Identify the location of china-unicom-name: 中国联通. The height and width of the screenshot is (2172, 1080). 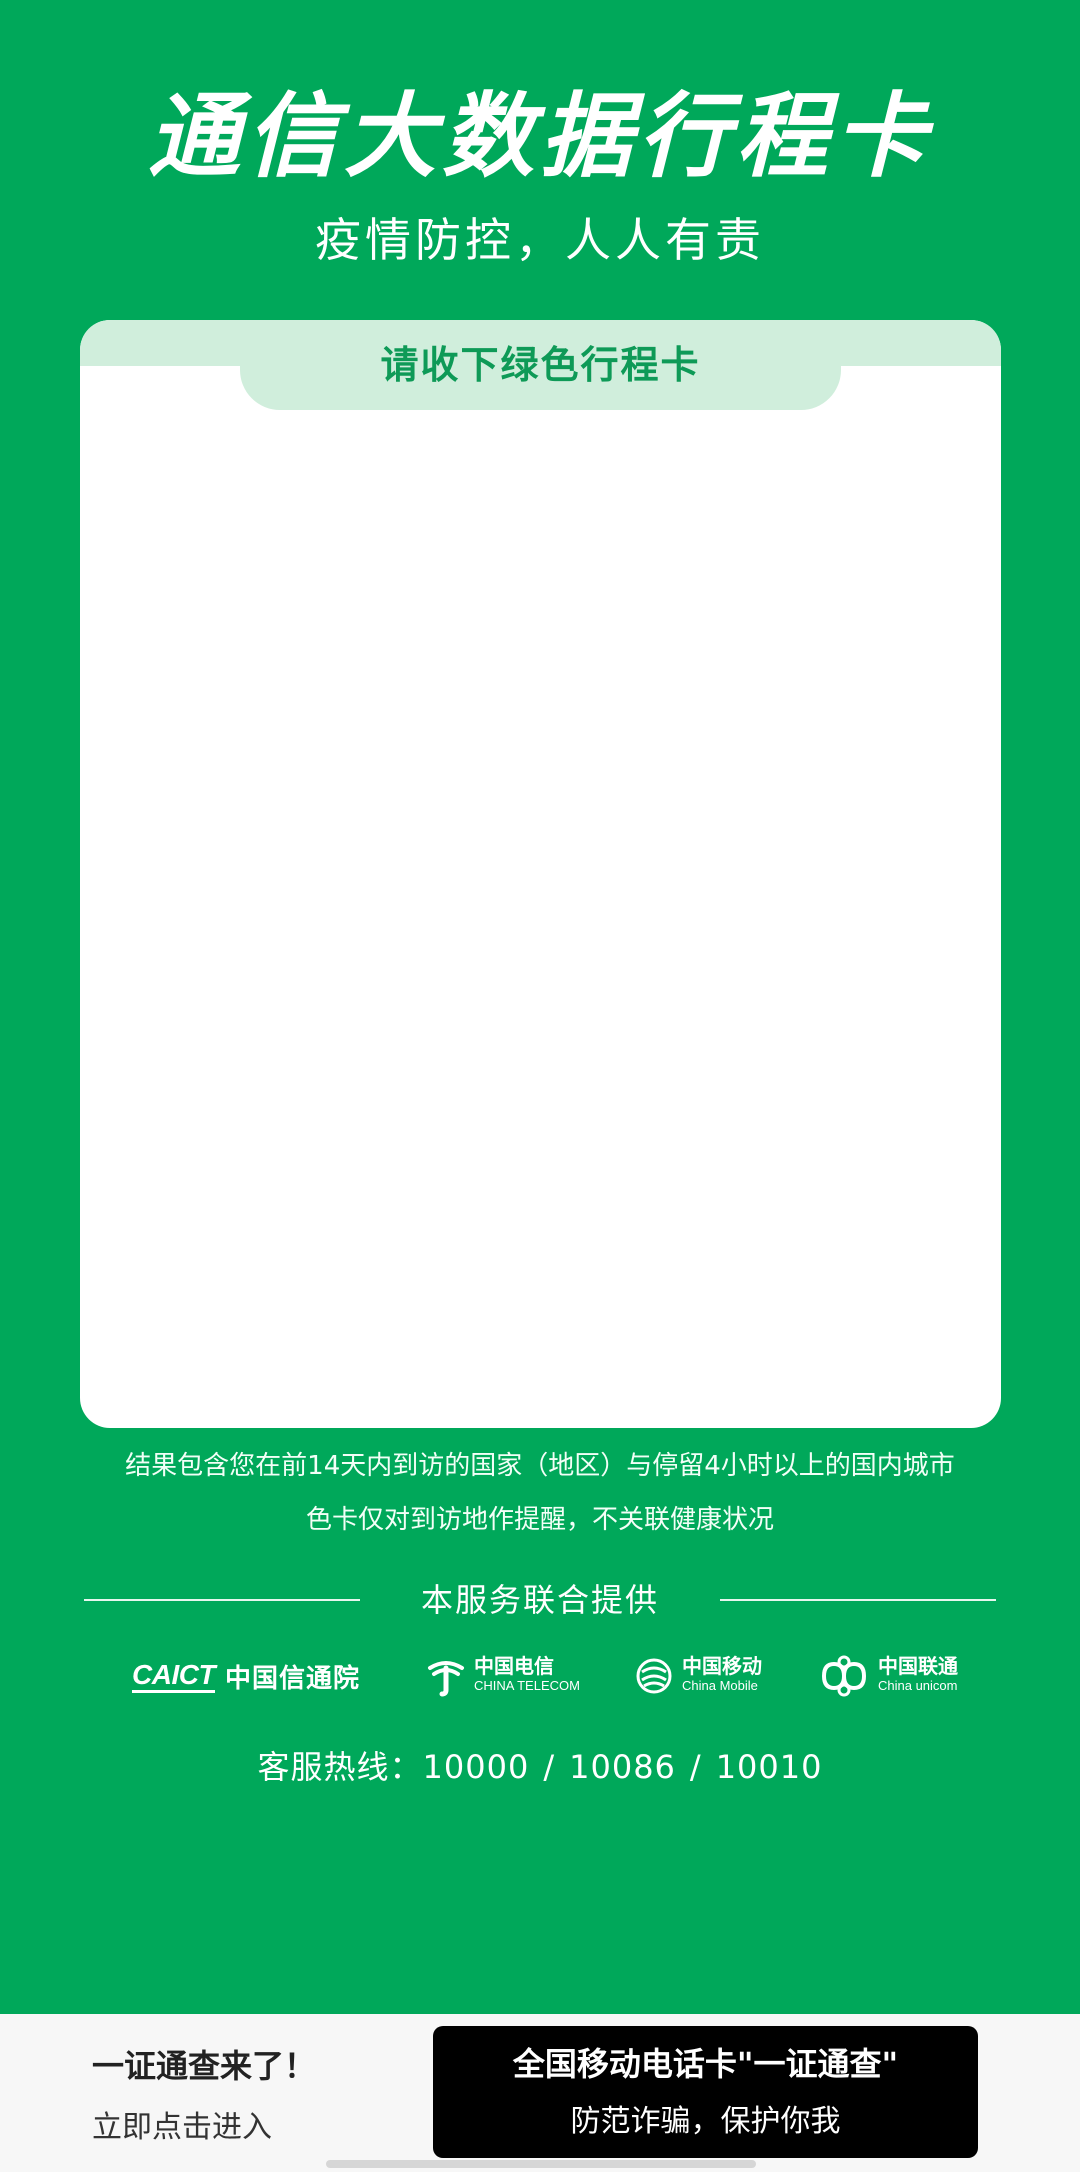
(918, 1666).